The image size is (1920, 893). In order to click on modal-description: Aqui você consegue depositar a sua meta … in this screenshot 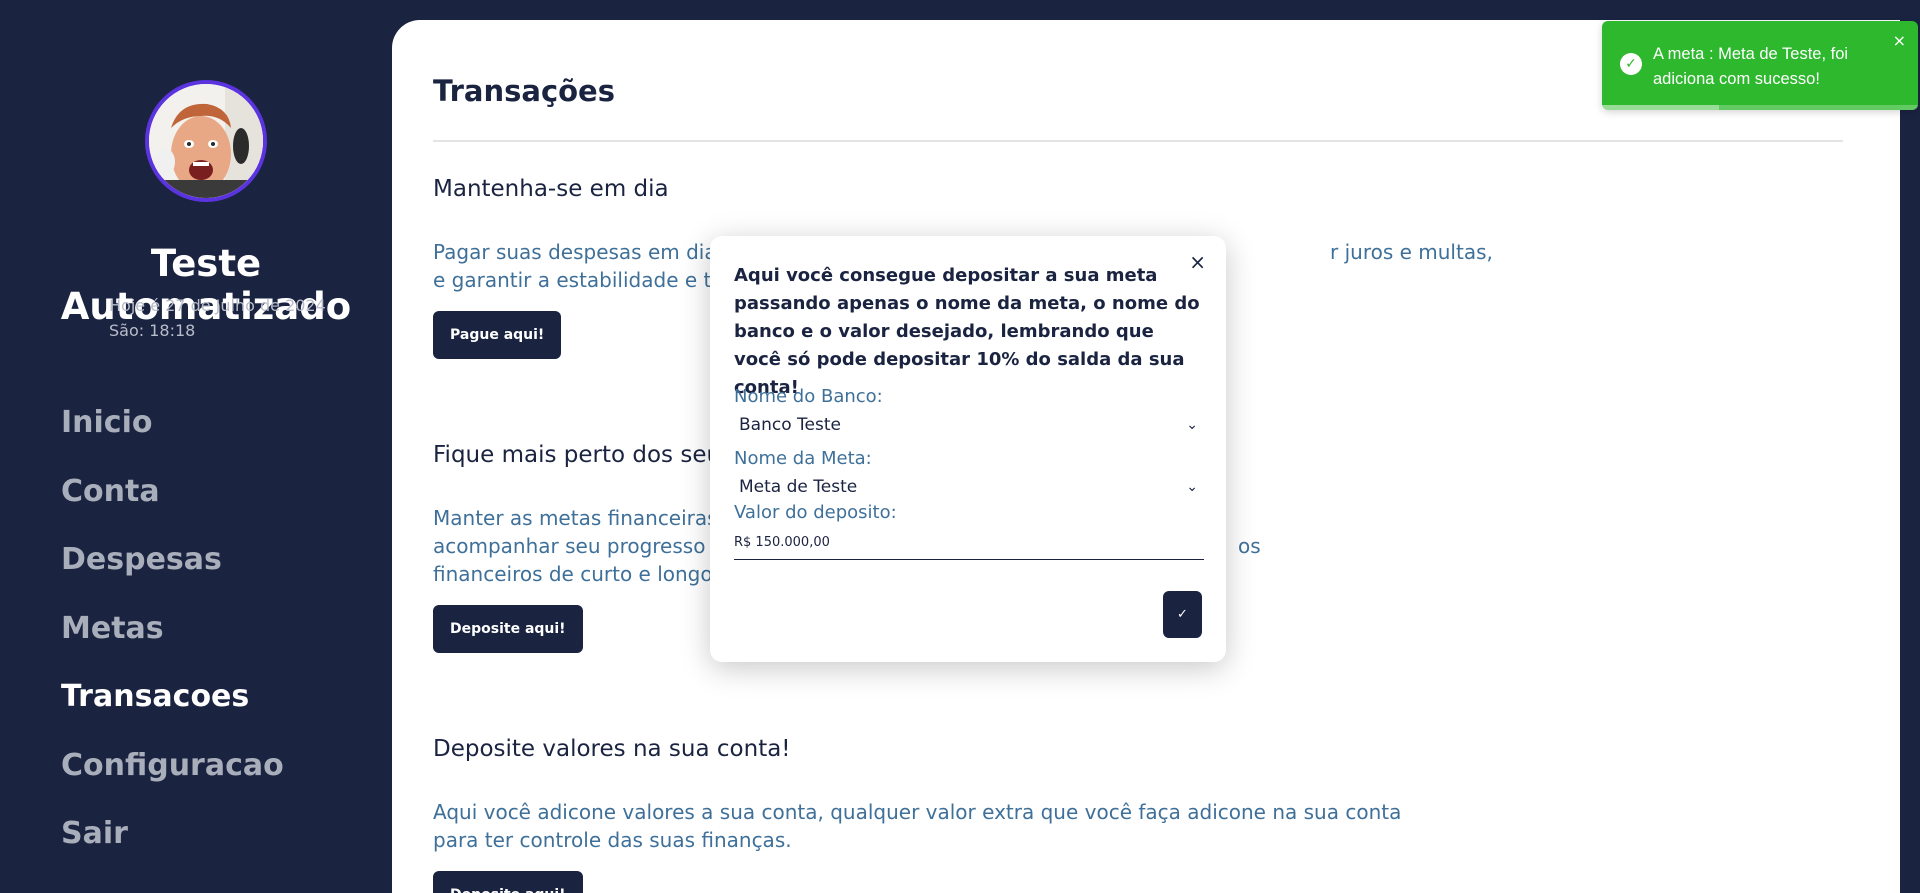, I will do `click(967, 331)`.